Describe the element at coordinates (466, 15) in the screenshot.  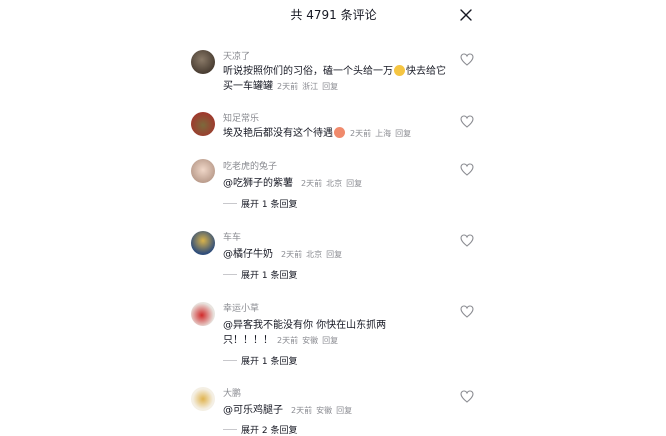
I see `close-icon` at that location.